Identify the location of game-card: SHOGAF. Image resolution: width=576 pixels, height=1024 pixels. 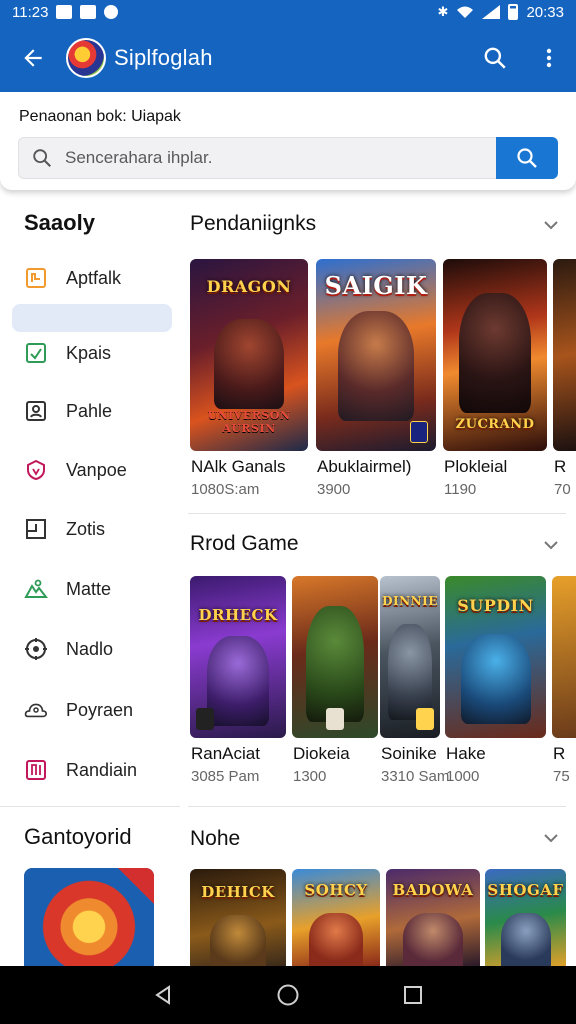
(525, 917).